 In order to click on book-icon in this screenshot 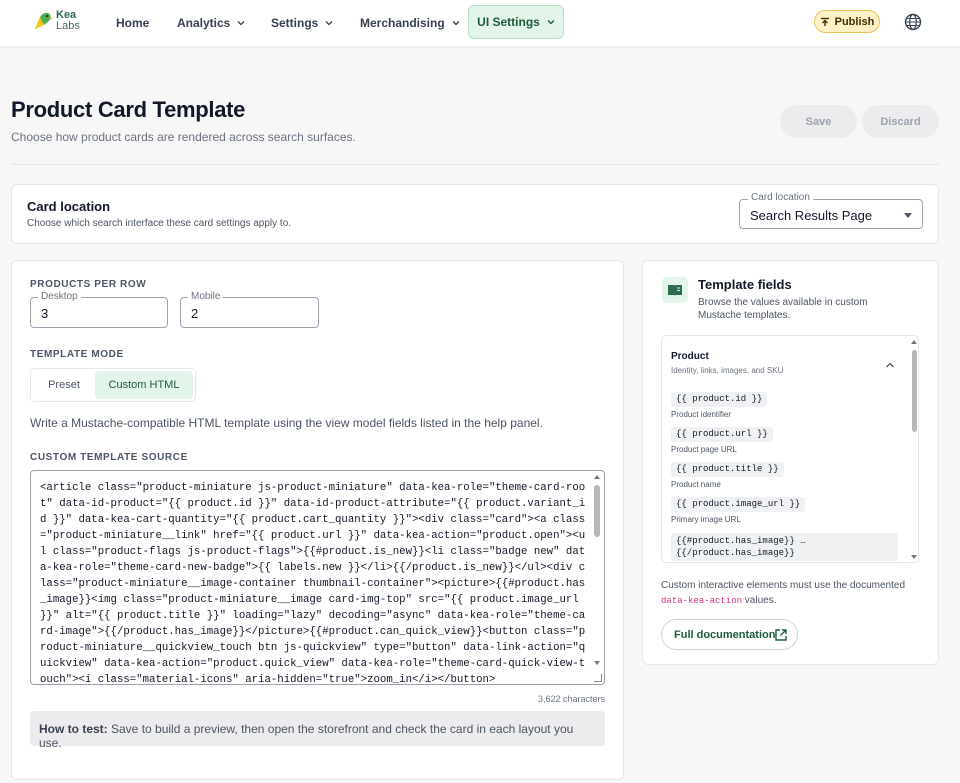, I will do `click(675, 290)`.